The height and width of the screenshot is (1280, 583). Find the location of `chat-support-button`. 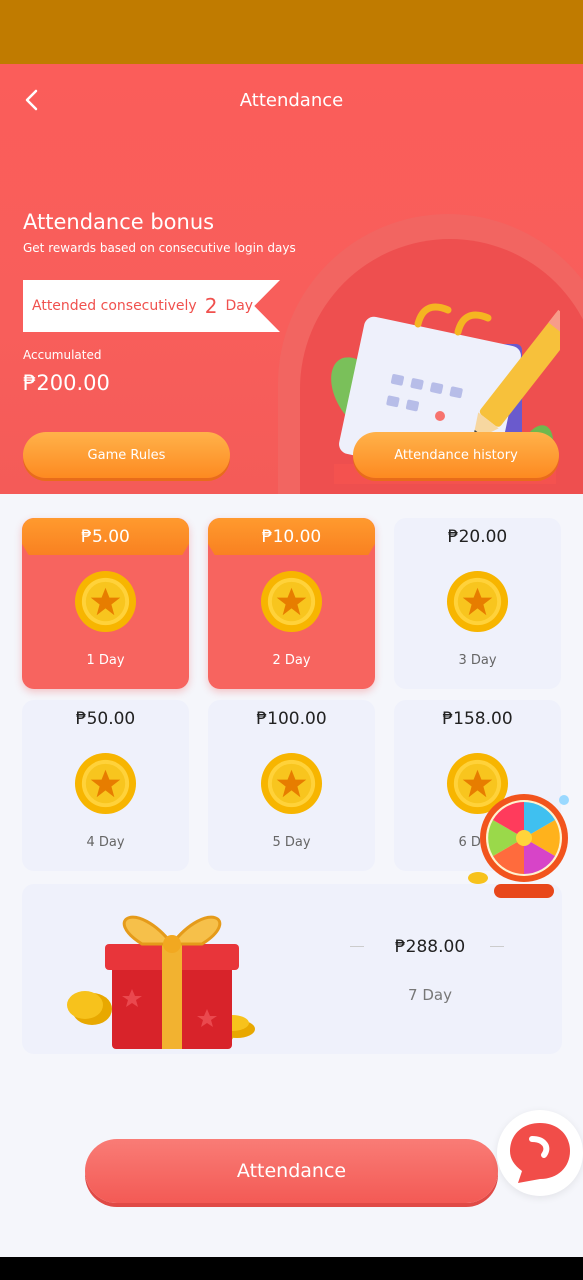

chat-support-button is located at coordinates (540, 1153).